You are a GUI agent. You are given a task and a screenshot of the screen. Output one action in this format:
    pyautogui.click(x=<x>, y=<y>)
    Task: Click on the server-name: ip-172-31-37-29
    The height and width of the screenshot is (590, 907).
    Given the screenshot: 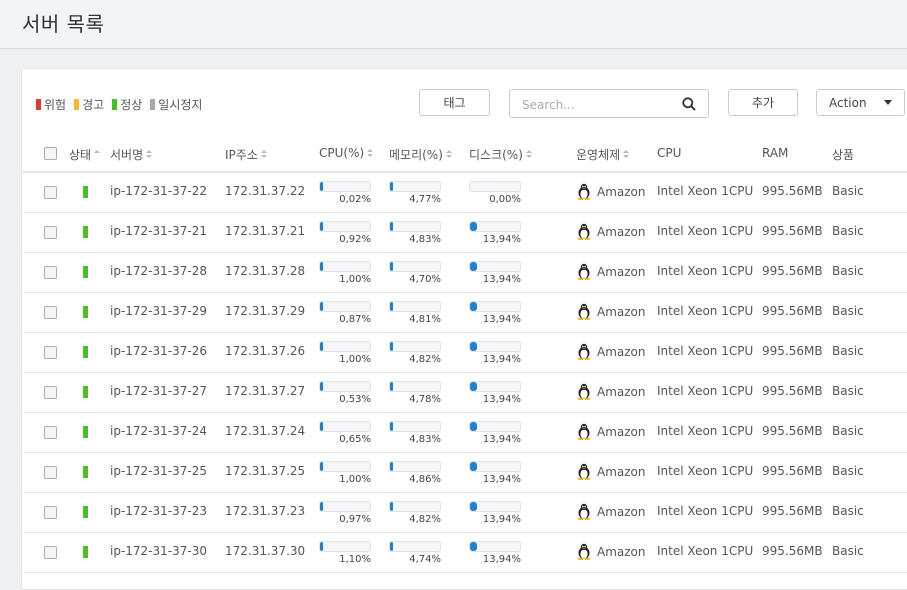 What is the action you would take?
    pyautogui.click(x=158, y=311)
    